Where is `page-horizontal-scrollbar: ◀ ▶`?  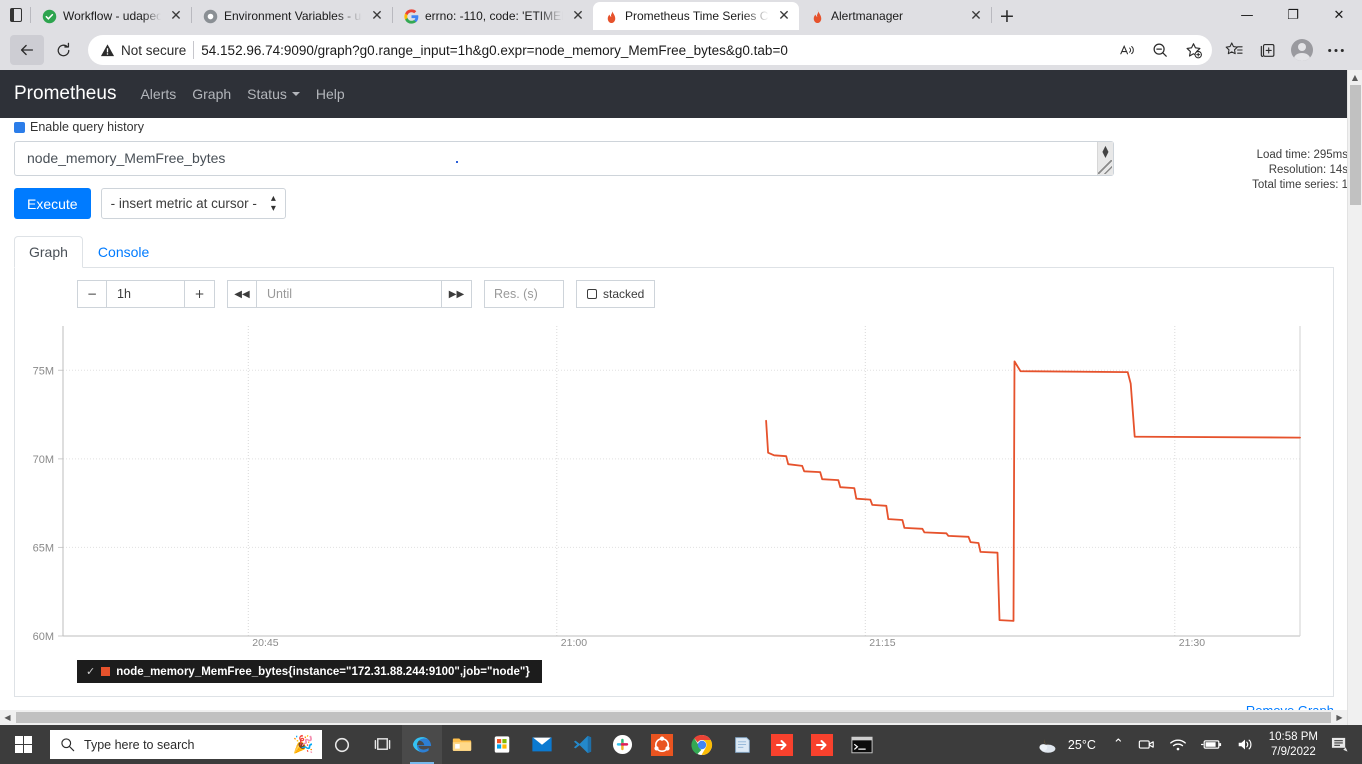 page-horizontal-scrollbar: ◀ ▶ is located at coordinates (673, 717).